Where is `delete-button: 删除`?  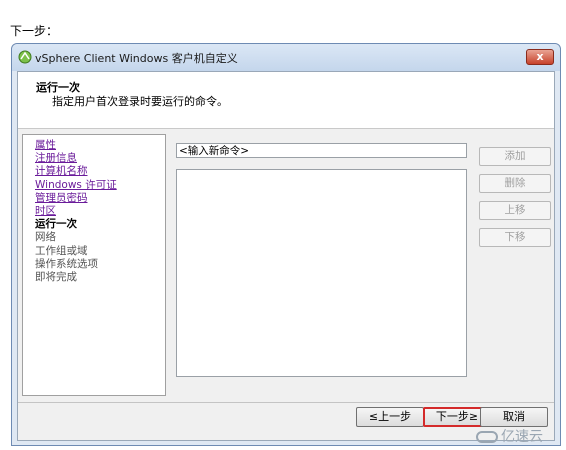
delete-button: 删除 is located at coordinates (515, 183).